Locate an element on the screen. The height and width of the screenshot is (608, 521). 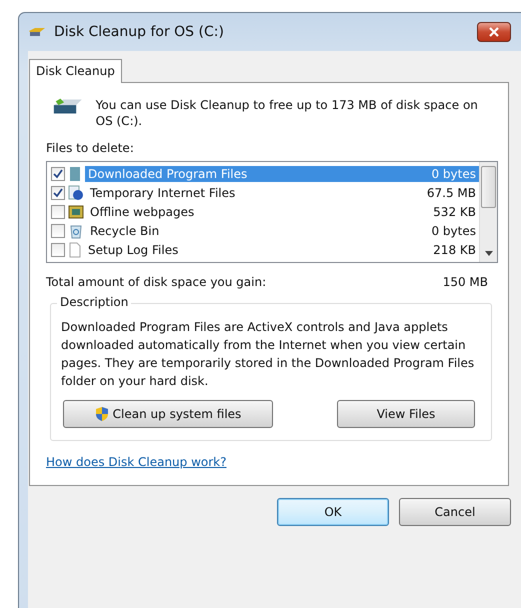
scrollbar is located at coordinates (488, 212).